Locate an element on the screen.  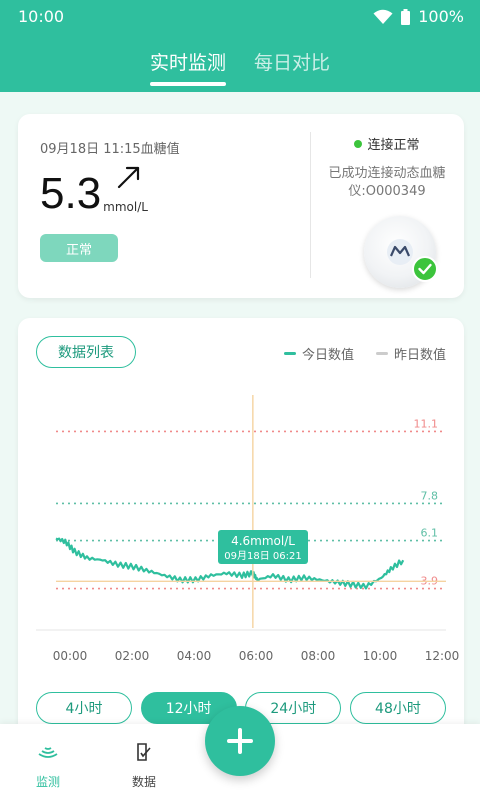
battery-percent: 100% is located at coordinates (441, 16).